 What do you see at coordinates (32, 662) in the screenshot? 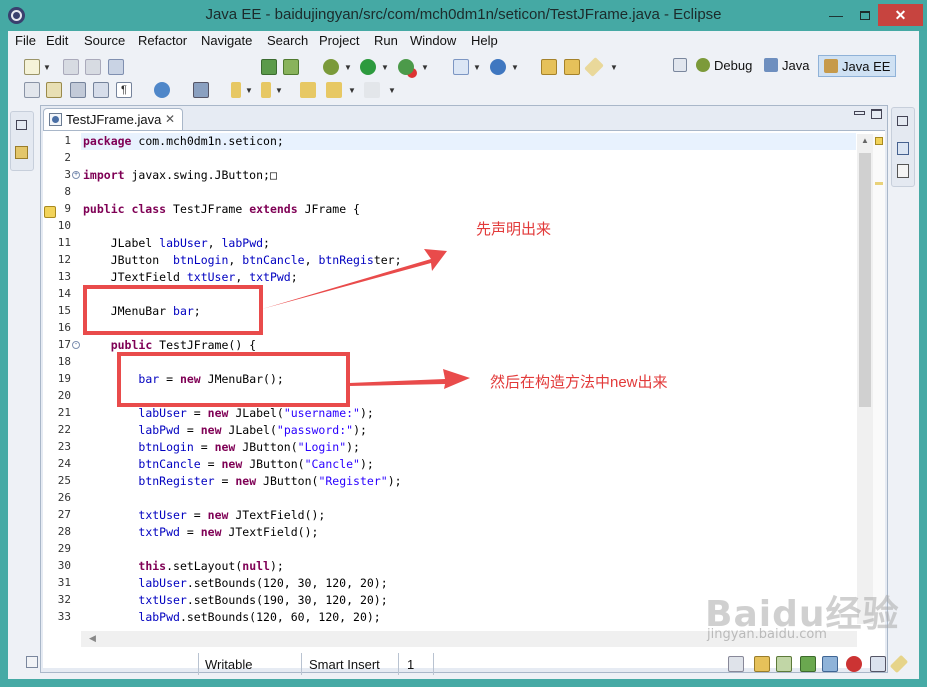
I see `fast-view-icon` at bounding box center [32, 662].